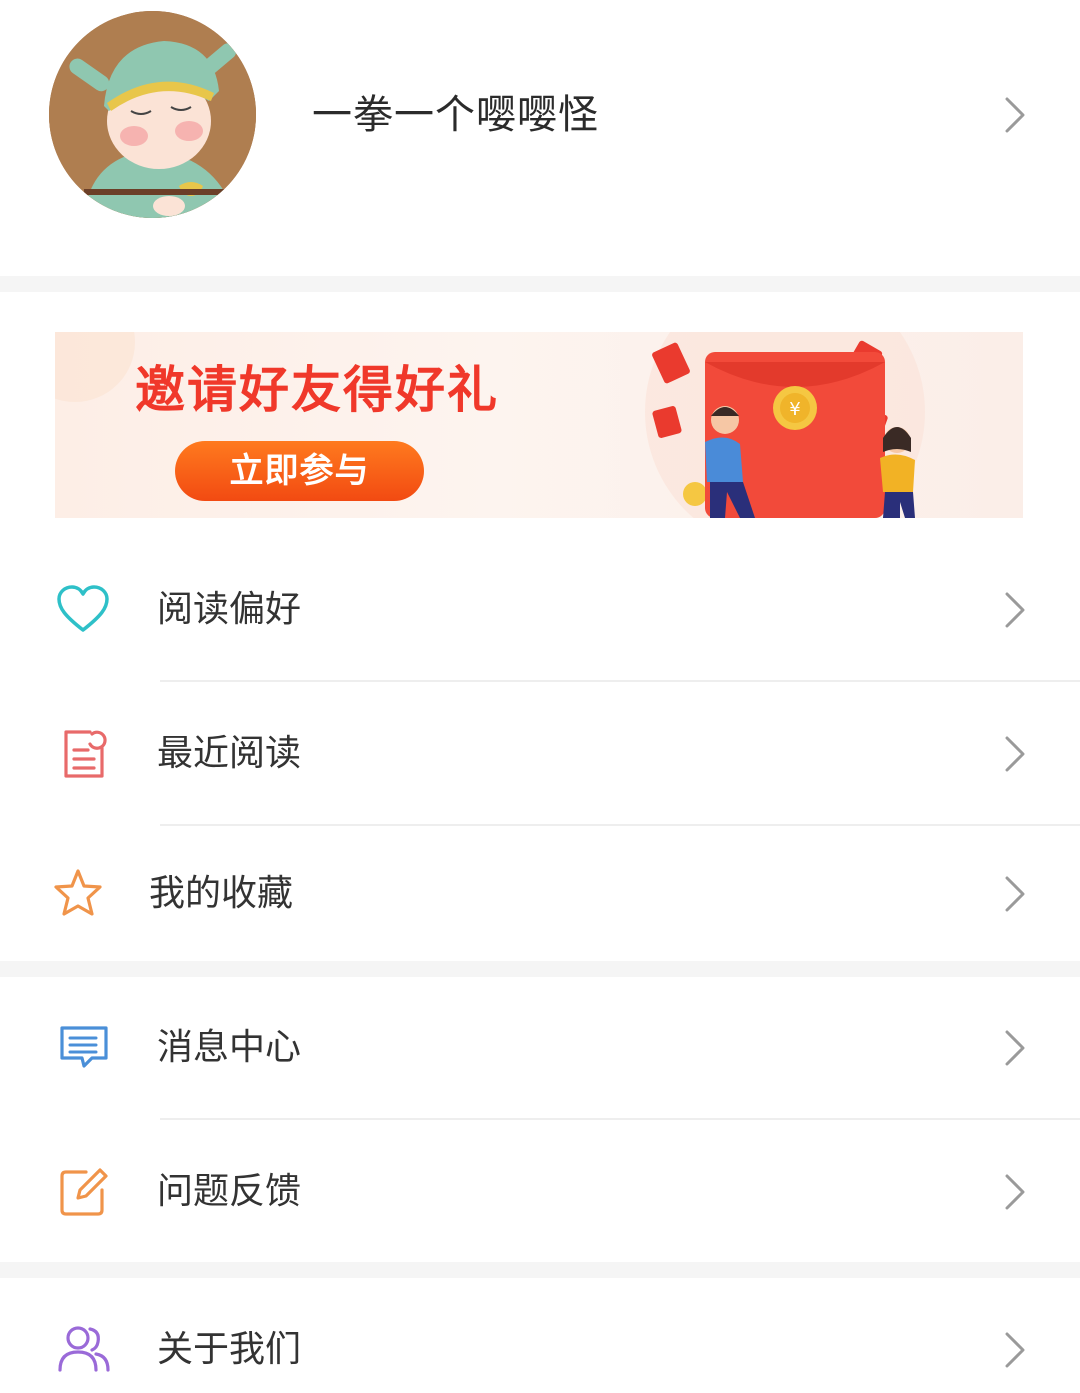 This screenshot has width=1080, height=1393. I want to click on username: 一拳一个嘤嘤怪, so click(455, 115).